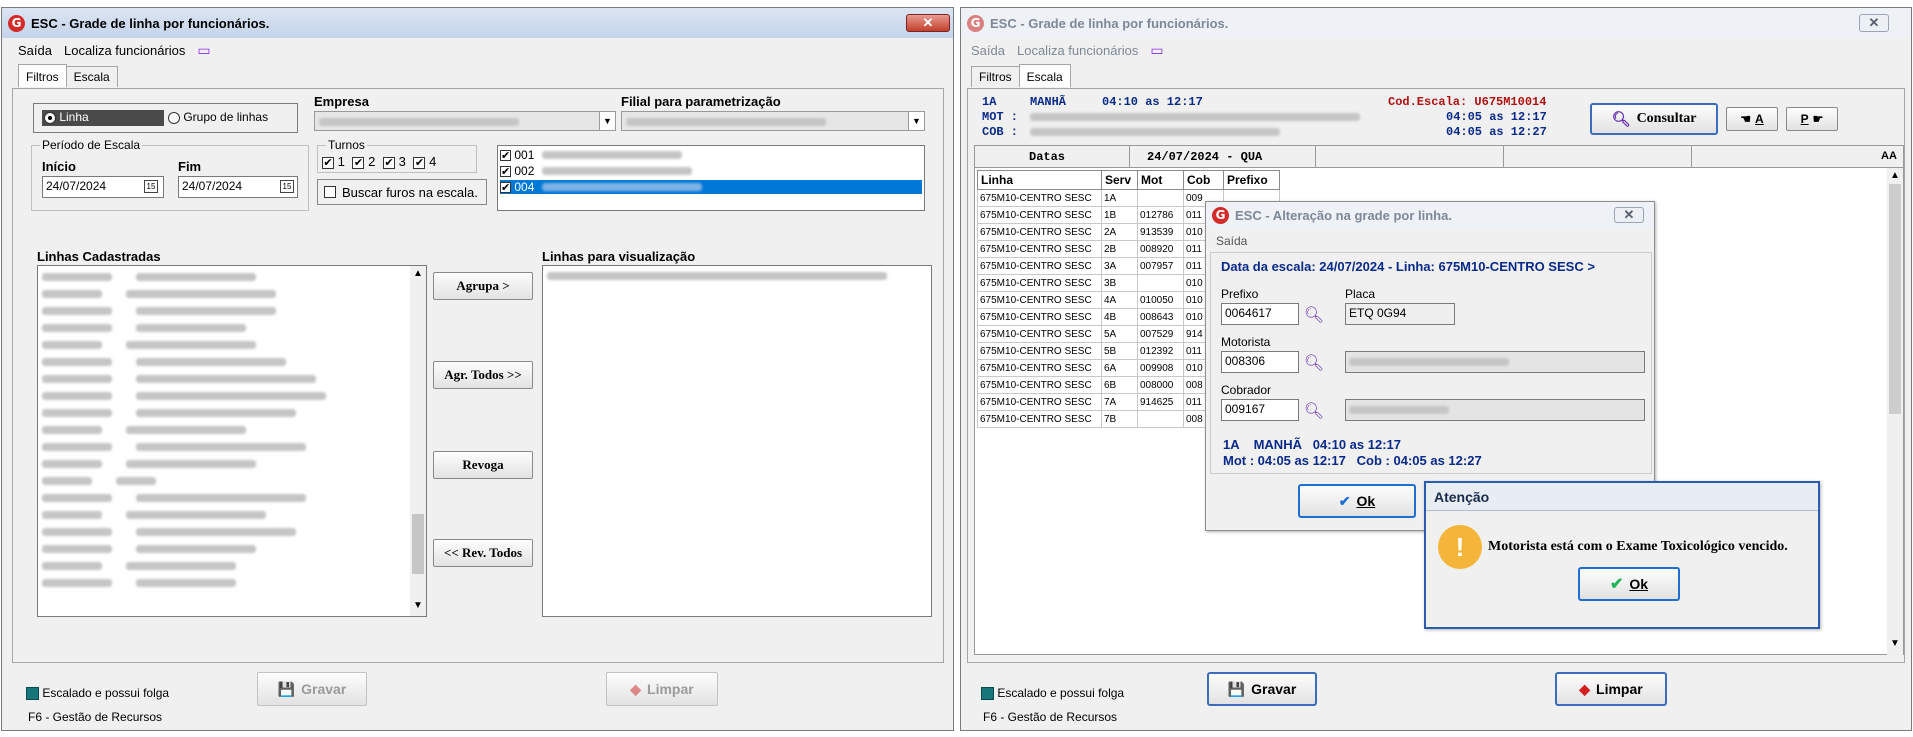 This screenshot has width=1913, height=737. Describe the element at coordinates (737, 441) in the screenshot. I see `linhas-visualizacao-list` at that location.